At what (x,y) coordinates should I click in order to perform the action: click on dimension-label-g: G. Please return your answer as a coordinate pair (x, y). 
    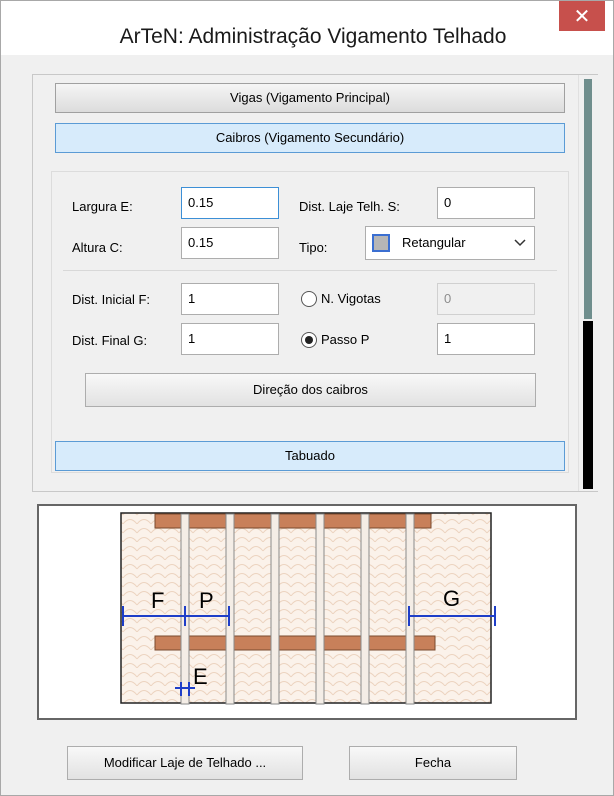
    Looking at the image, I should click on (451, 598).